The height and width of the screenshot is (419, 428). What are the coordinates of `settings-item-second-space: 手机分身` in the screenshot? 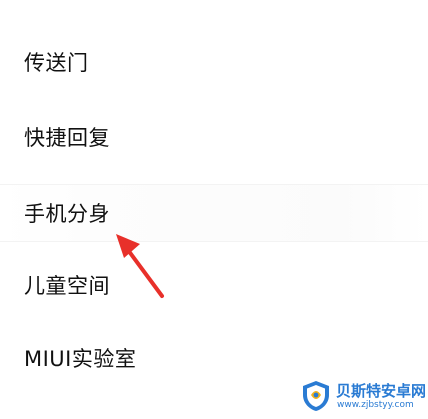 It's located at (214, 213).